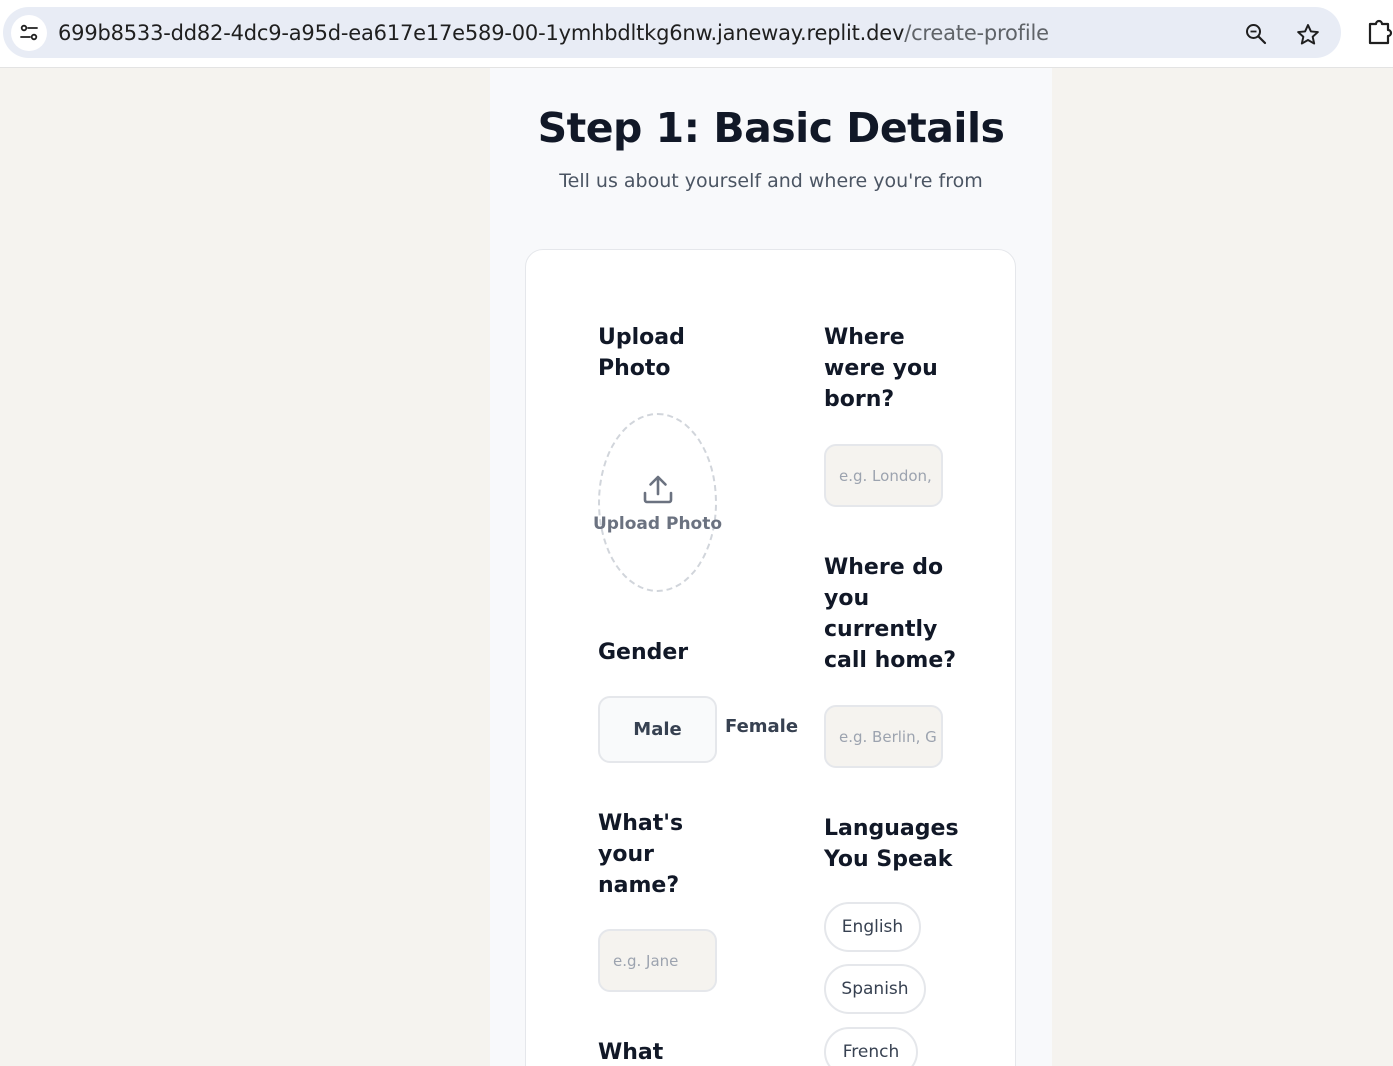  What do you see at coordinates (1308, 35) in the screenshot?
I see `bookmark-star-icon` at bounding box center [1308, 35].